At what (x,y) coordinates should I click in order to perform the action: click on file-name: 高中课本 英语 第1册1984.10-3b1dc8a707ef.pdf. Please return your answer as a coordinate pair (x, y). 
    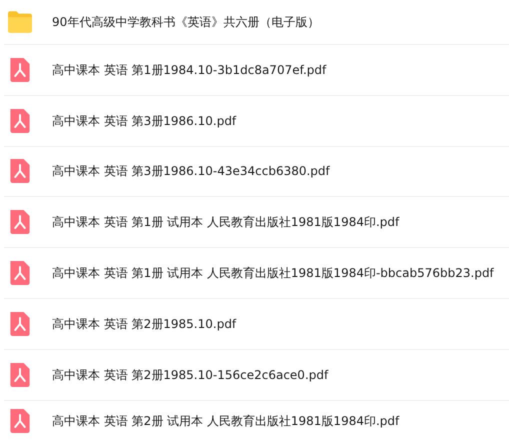
    Looking at the image, I should click on (189, 69).